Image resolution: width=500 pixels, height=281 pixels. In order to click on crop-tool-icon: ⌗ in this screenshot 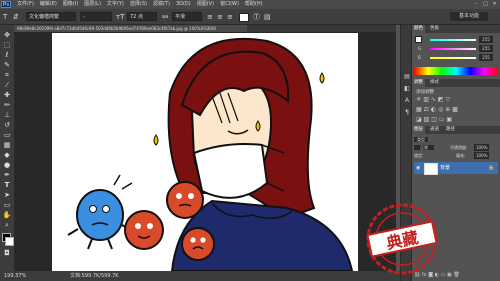, I will do `click(7, 75)`.